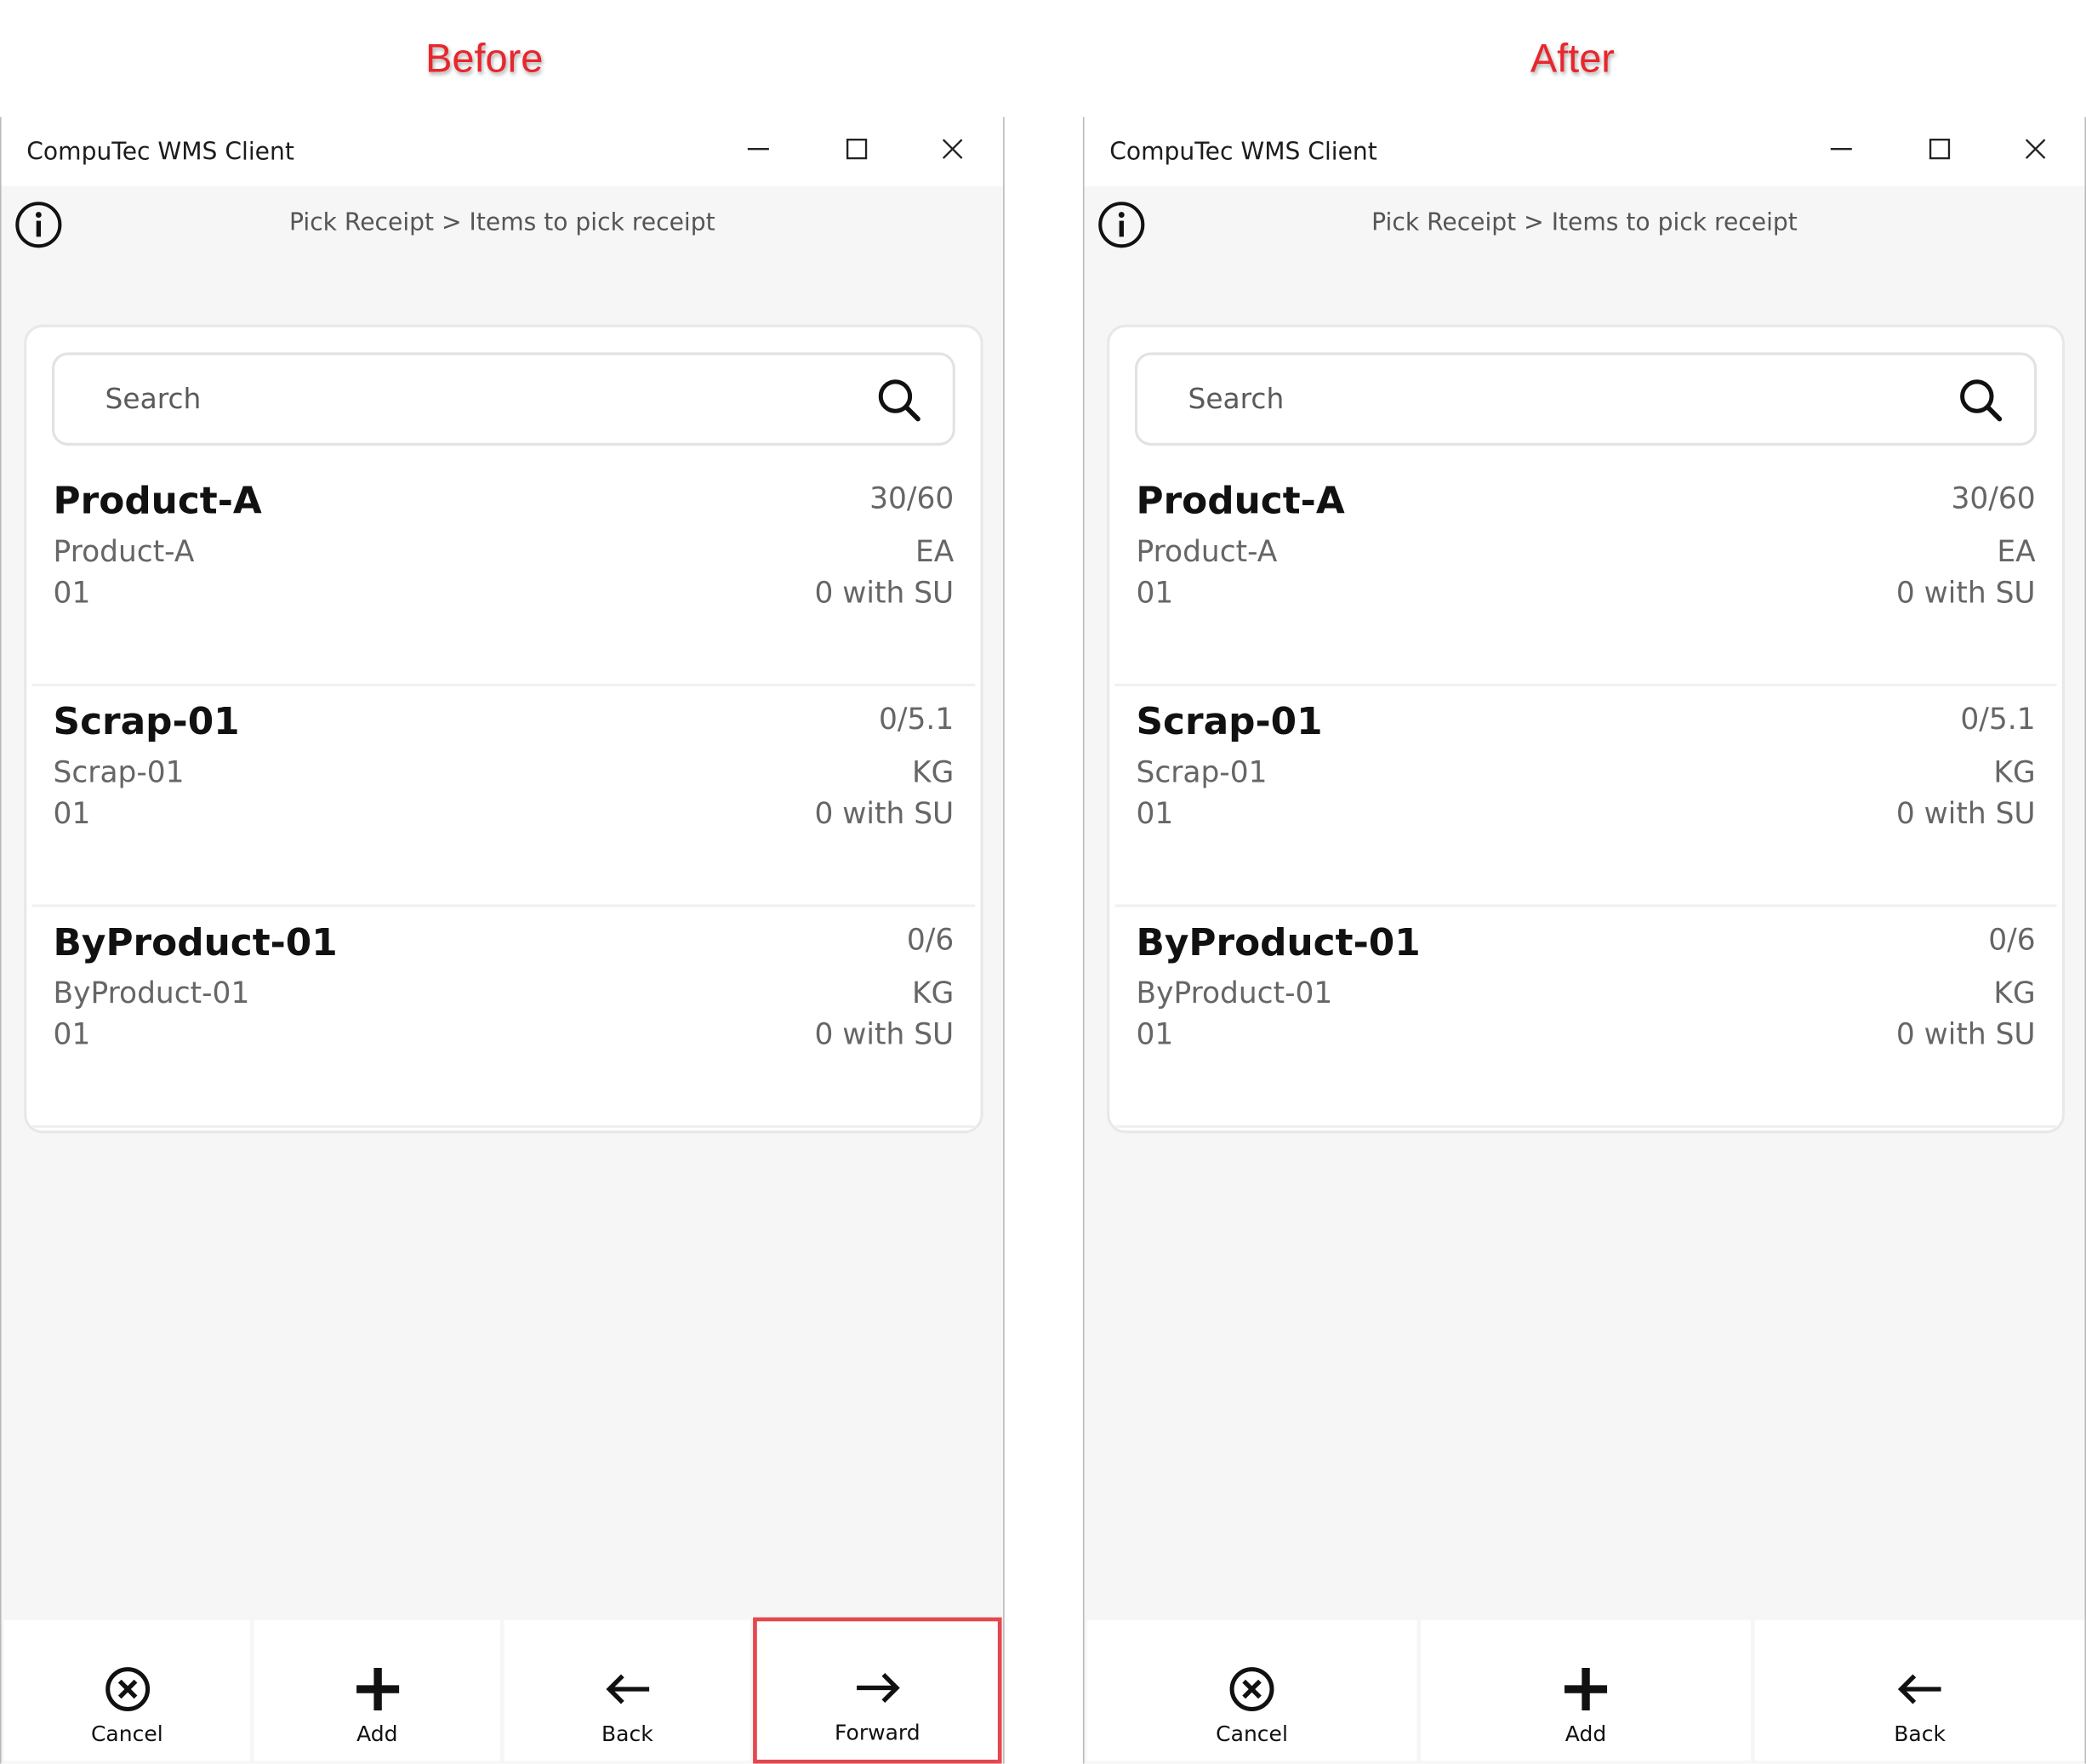 This screenshot has height=1764, width=2086. What do you see at coordinates (877, 1732) in the screenshot?
I see `forward-label: Forward` at bounding box center [877, 1732].